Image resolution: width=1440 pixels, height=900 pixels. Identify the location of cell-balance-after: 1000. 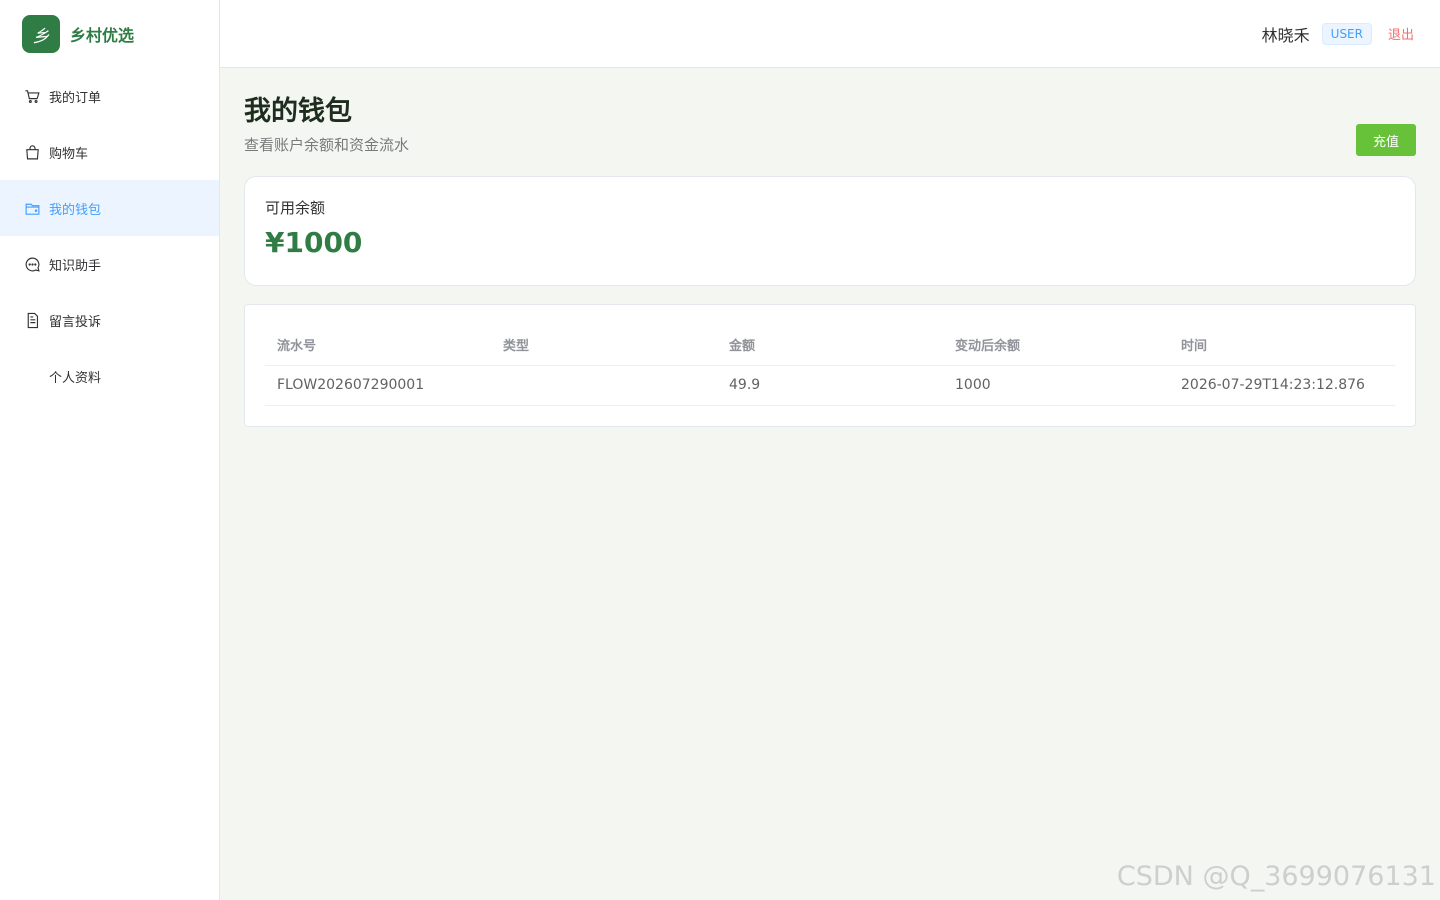
(1056, 385).